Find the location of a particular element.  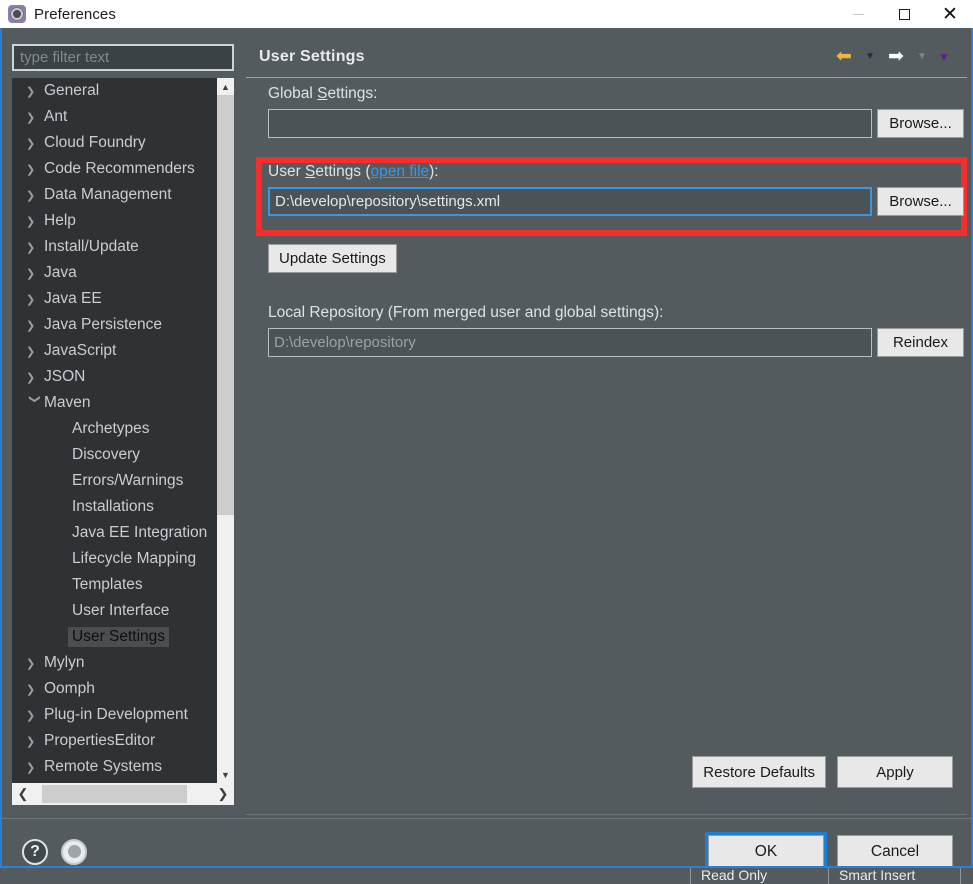

sidebar-item-general: ❯ General is located at coordinates (114, 91).